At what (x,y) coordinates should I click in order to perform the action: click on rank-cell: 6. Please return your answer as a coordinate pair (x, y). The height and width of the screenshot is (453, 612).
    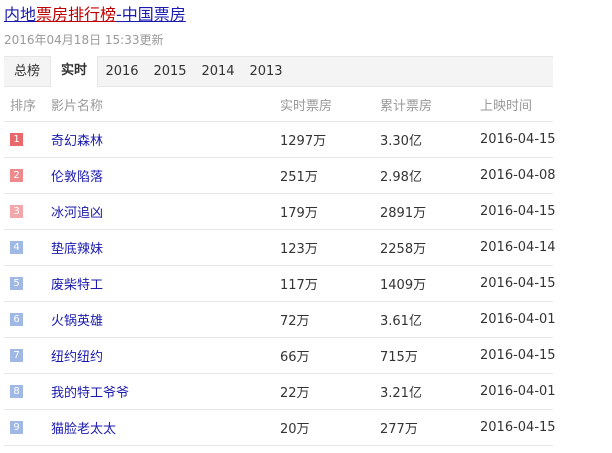
    Looking at the image, I should click on (16, 319).